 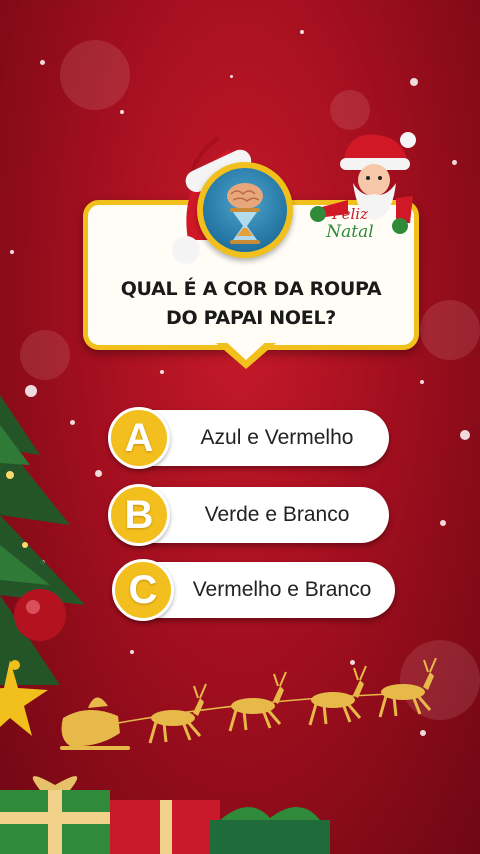 I want to click on gift-box-icon, so click(x=165, y=815).